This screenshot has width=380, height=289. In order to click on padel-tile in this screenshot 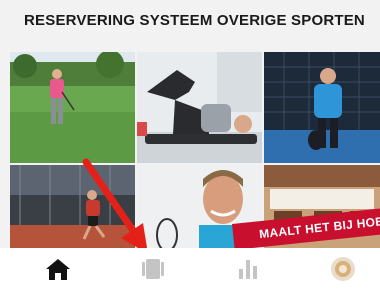, I will do `click(322, 107)`.